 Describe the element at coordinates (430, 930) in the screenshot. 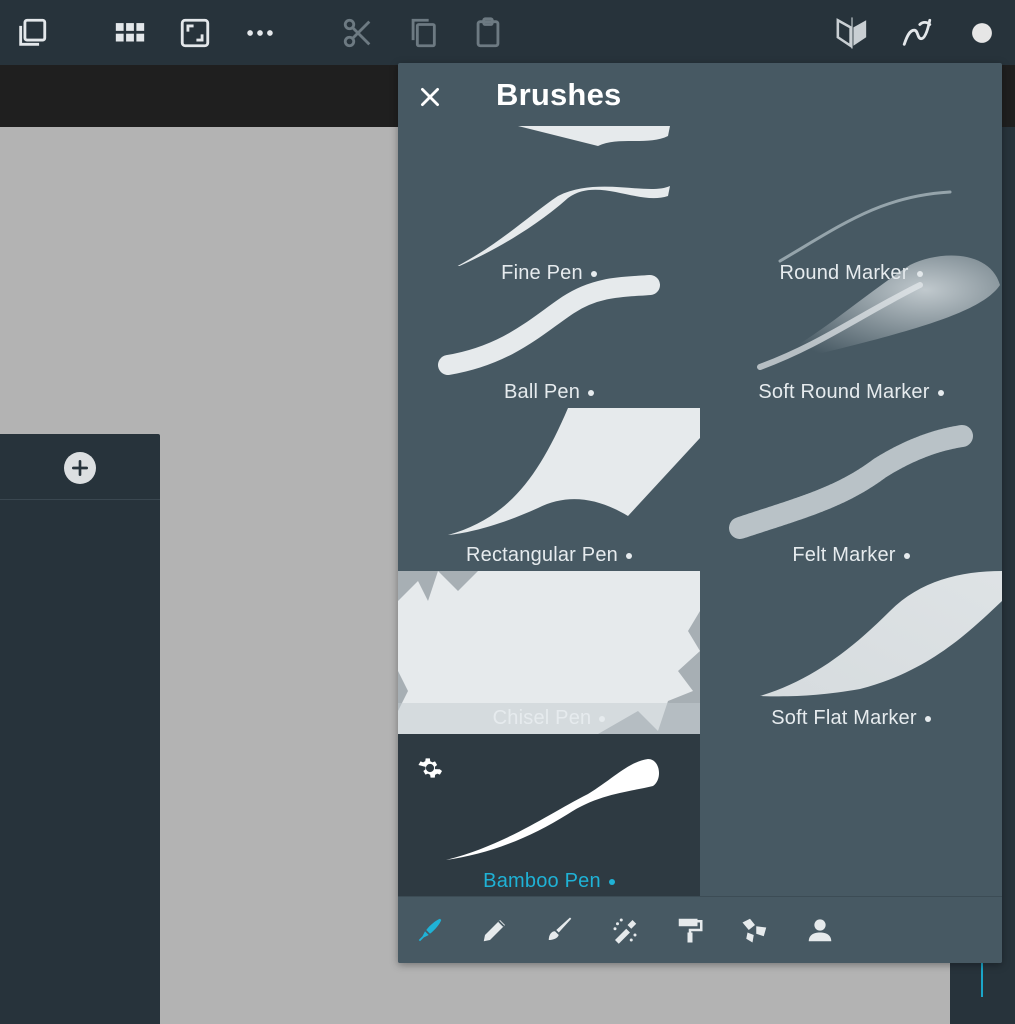

I see `pen-tab-icon` at that location.